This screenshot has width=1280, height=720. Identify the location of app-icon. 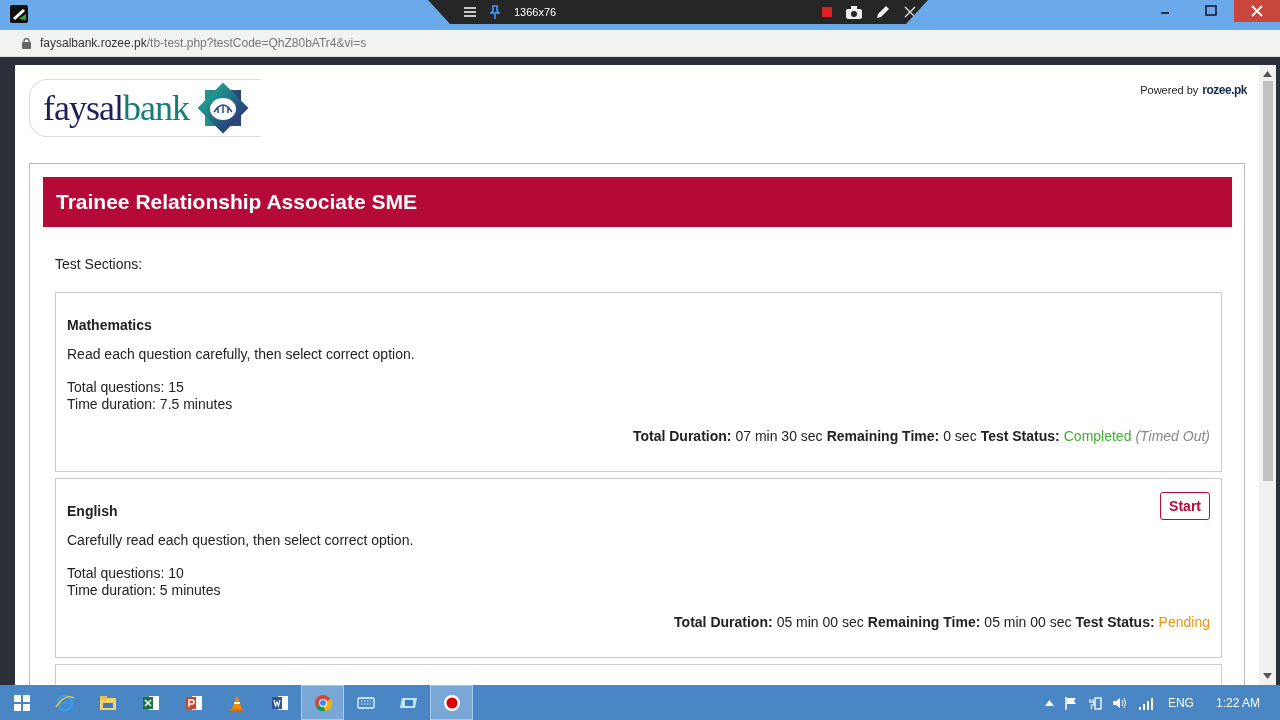
(19, 14).